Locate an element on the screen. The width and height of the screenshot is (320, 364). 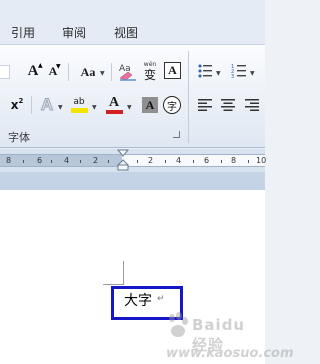
character-border-button: A is located at coordinates (172, 70).